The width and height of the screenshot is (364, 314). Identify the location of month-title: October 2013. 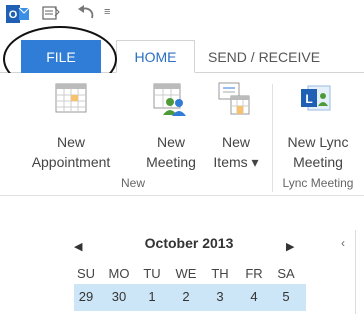
(189, 243).